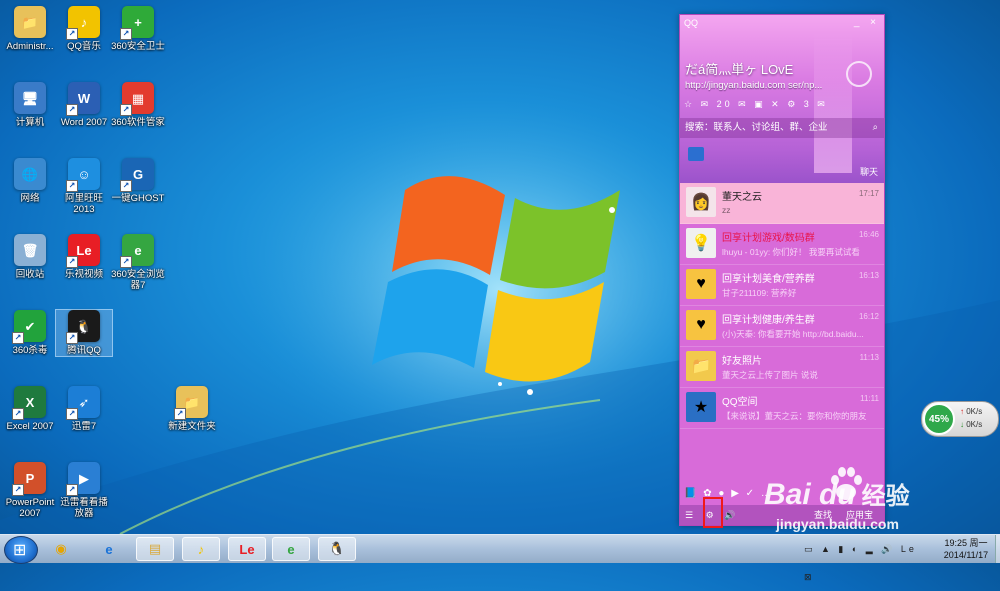  I want to click on icon-administrator-image: 📁, so click(30, 22).